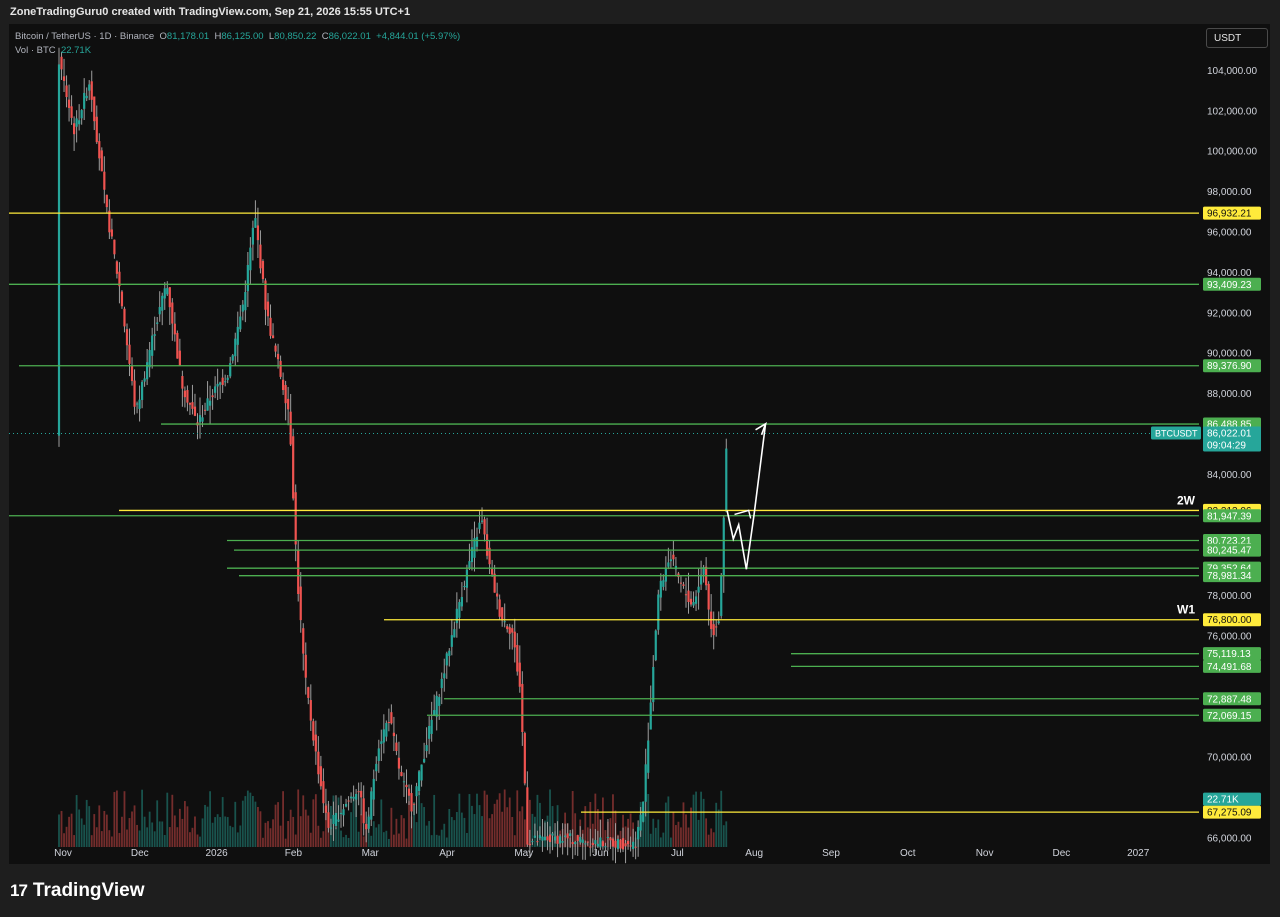 The image size is (1280, 917). Describe the element at coordinates (1229, 636) in the screenshot. I see `y-tick-label: 76,000.00` at that location.